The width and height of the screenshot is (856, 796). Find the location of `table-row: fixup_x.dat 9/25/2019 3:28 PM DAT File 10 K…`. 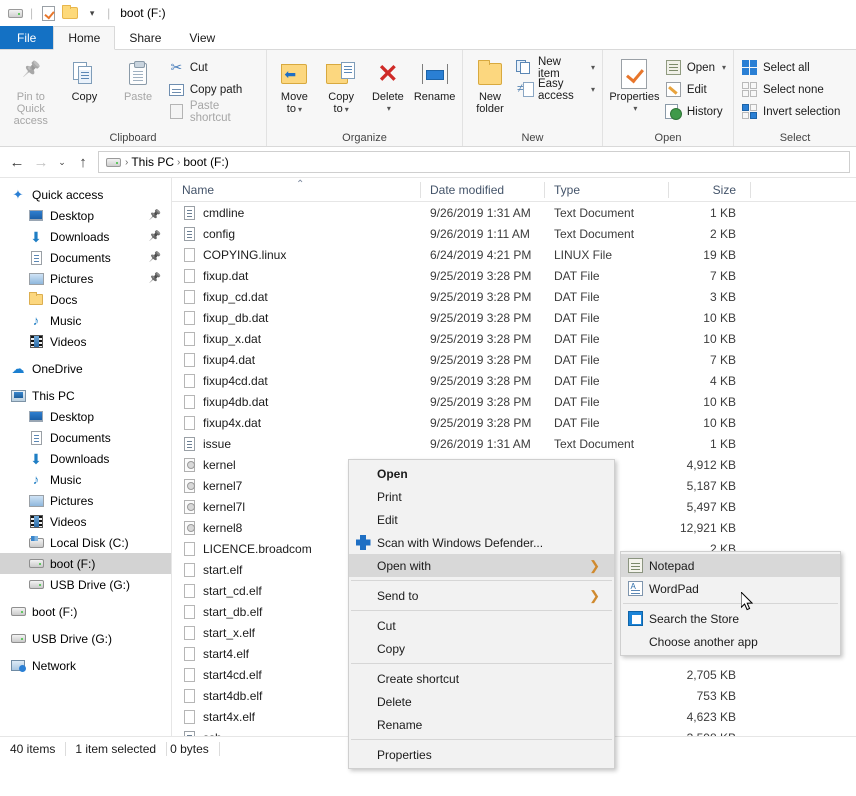

table-row: fixup_x.dat 9/25/2019 3:28 PM DAT File 10 K… is located at coordinates (514, 338).